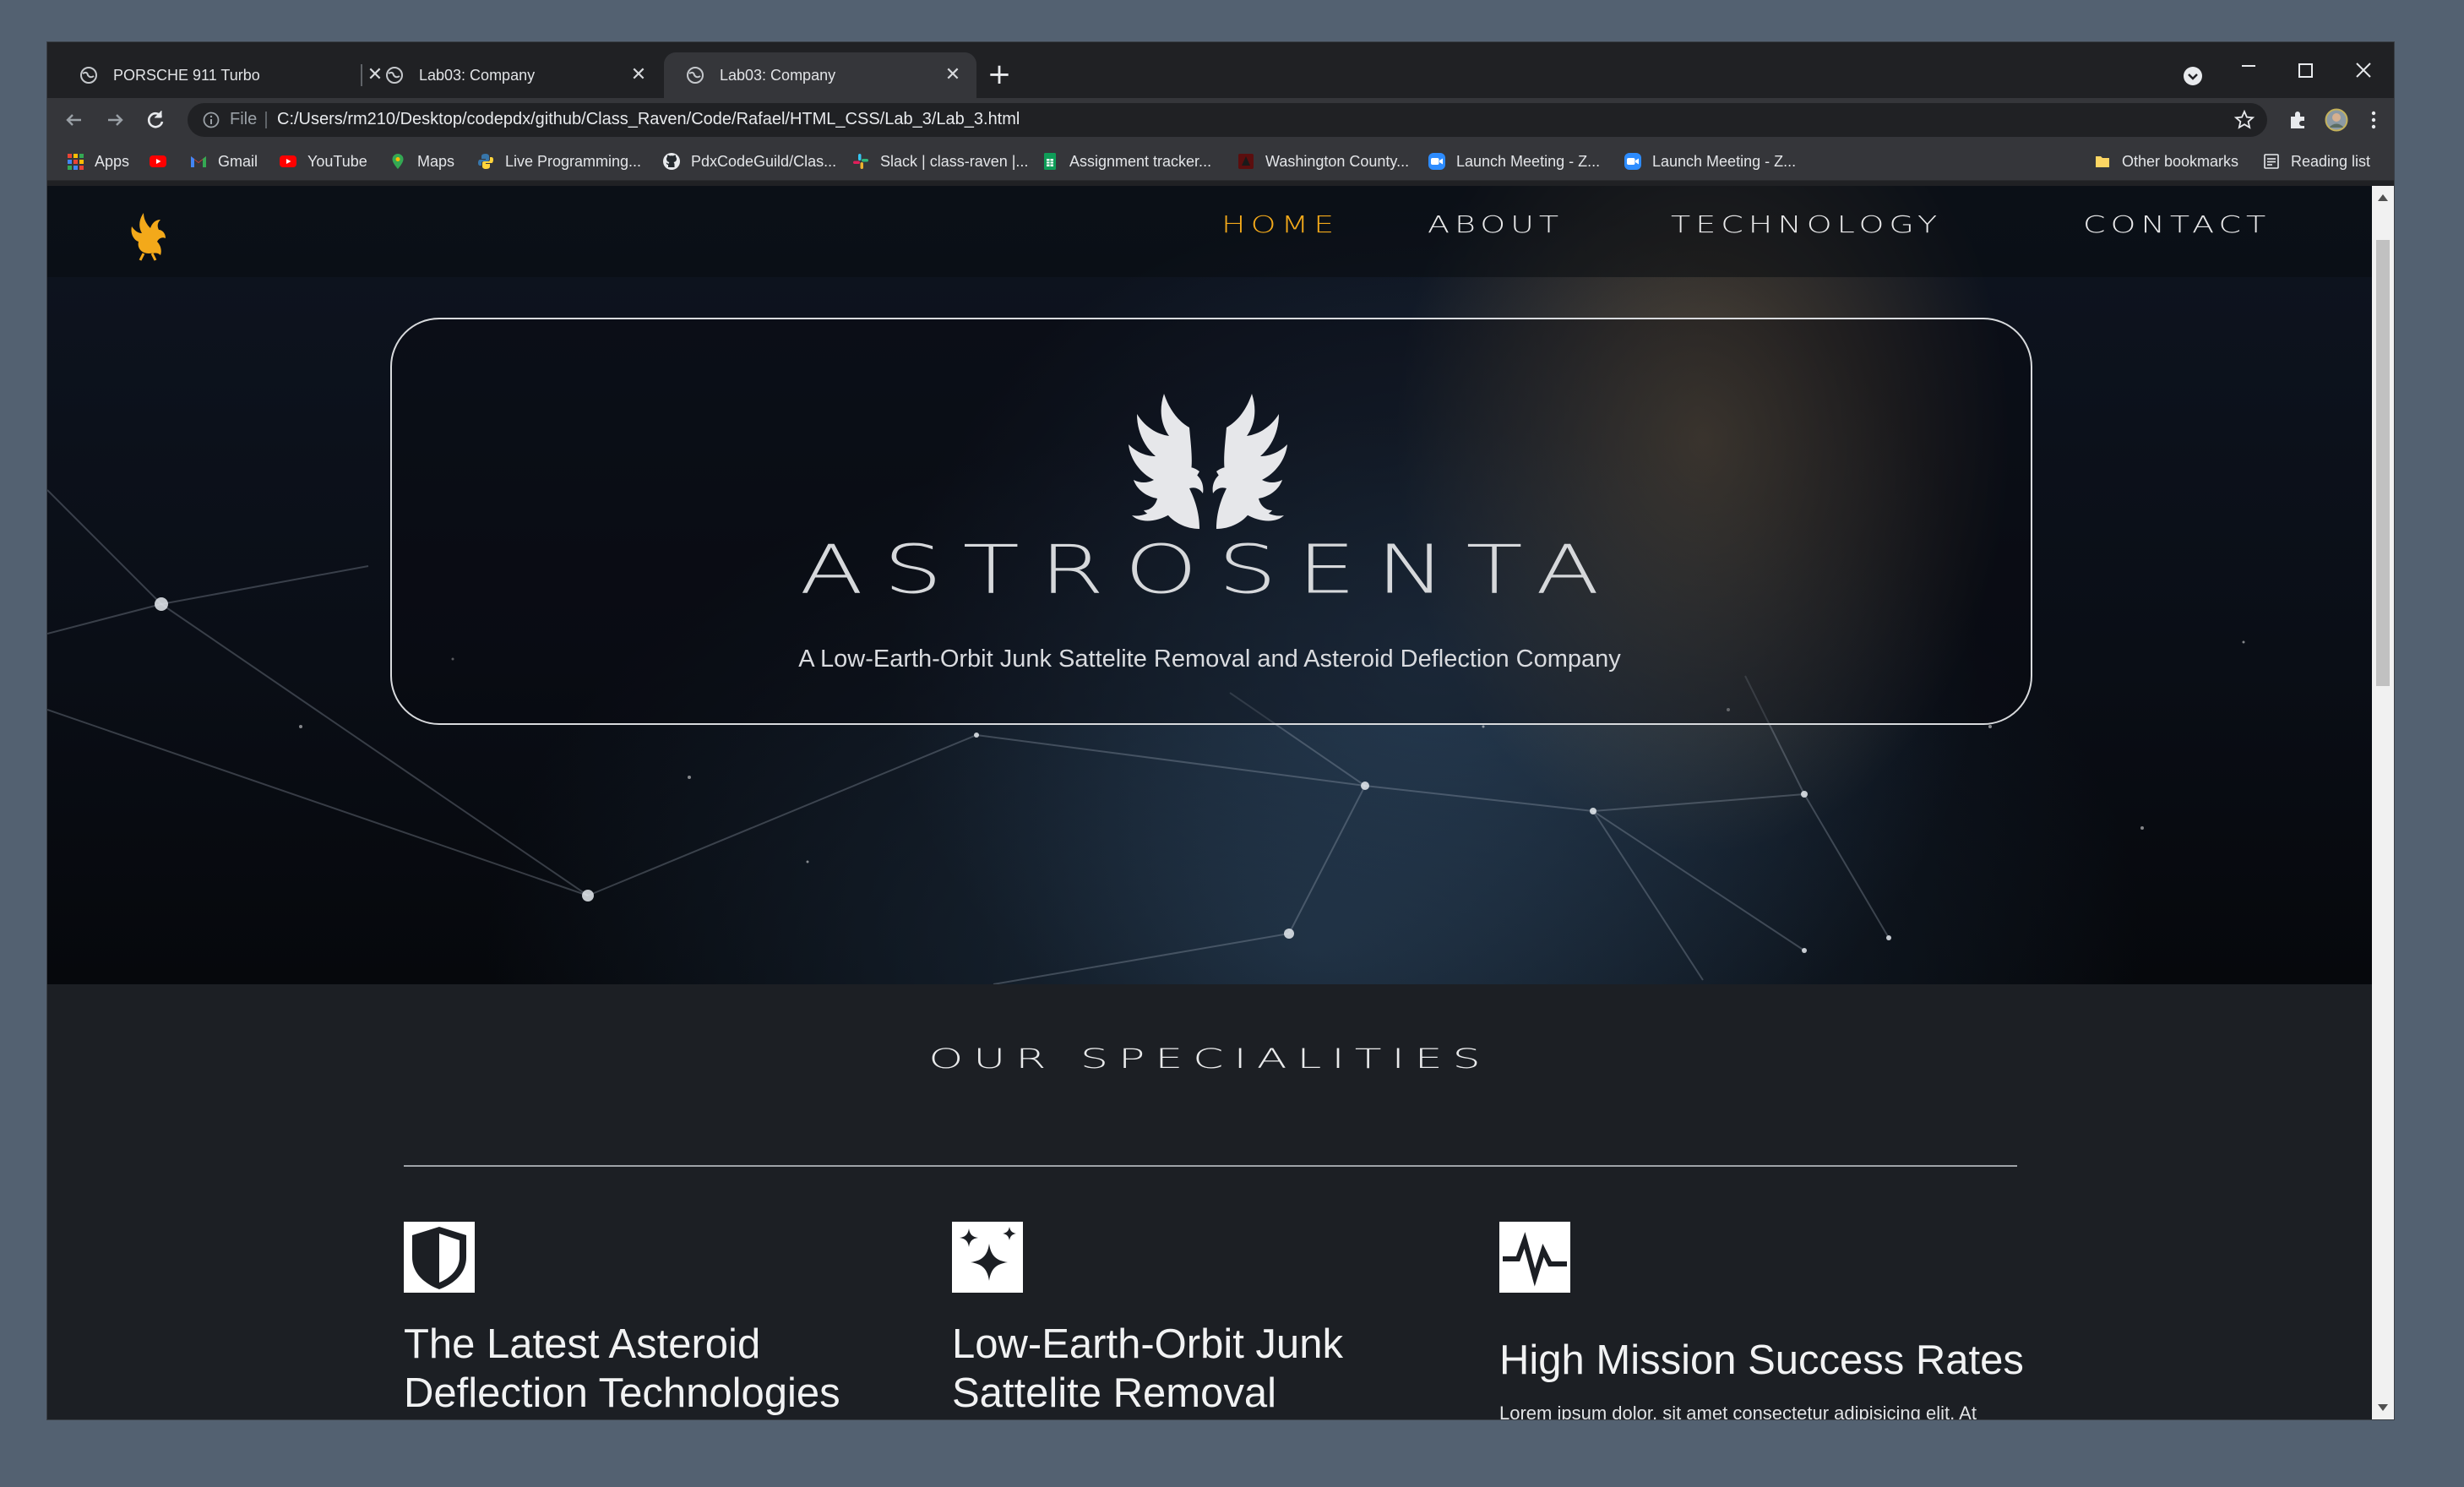 The image size is (2464, 1487). Describe the element at coordinates (671, 161) in the screenshot. I see `github-icon` at that location.